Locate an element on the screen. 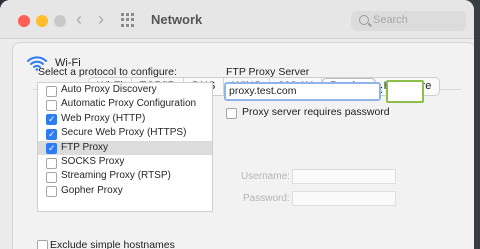 This screenshot has width=480, height=249. list-item: SOCKS Proxy is located at coordinates (125, 162).